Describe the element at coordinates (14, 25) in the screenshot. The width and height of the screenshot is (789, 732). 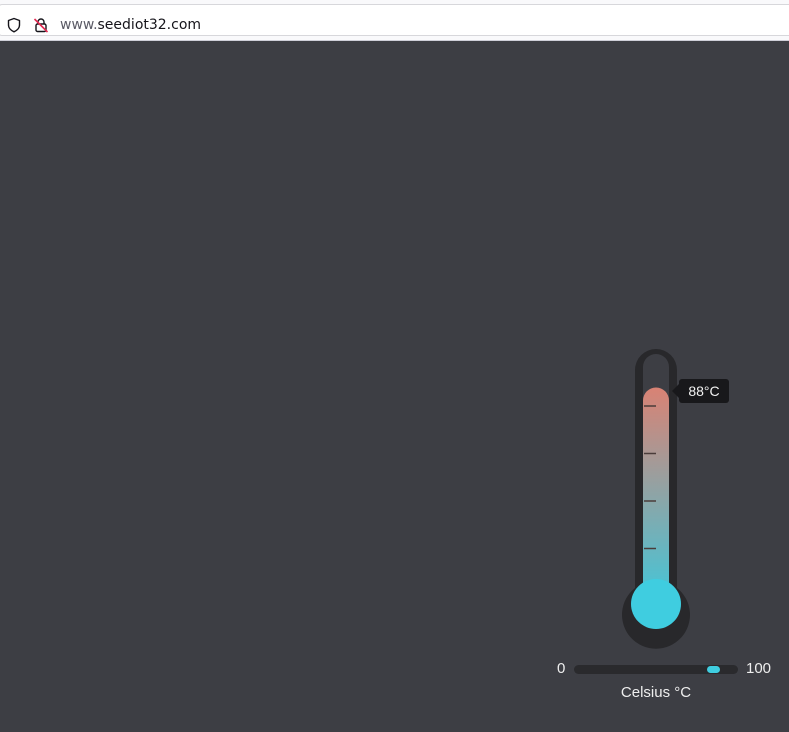
I see `shield-icon` at that location.